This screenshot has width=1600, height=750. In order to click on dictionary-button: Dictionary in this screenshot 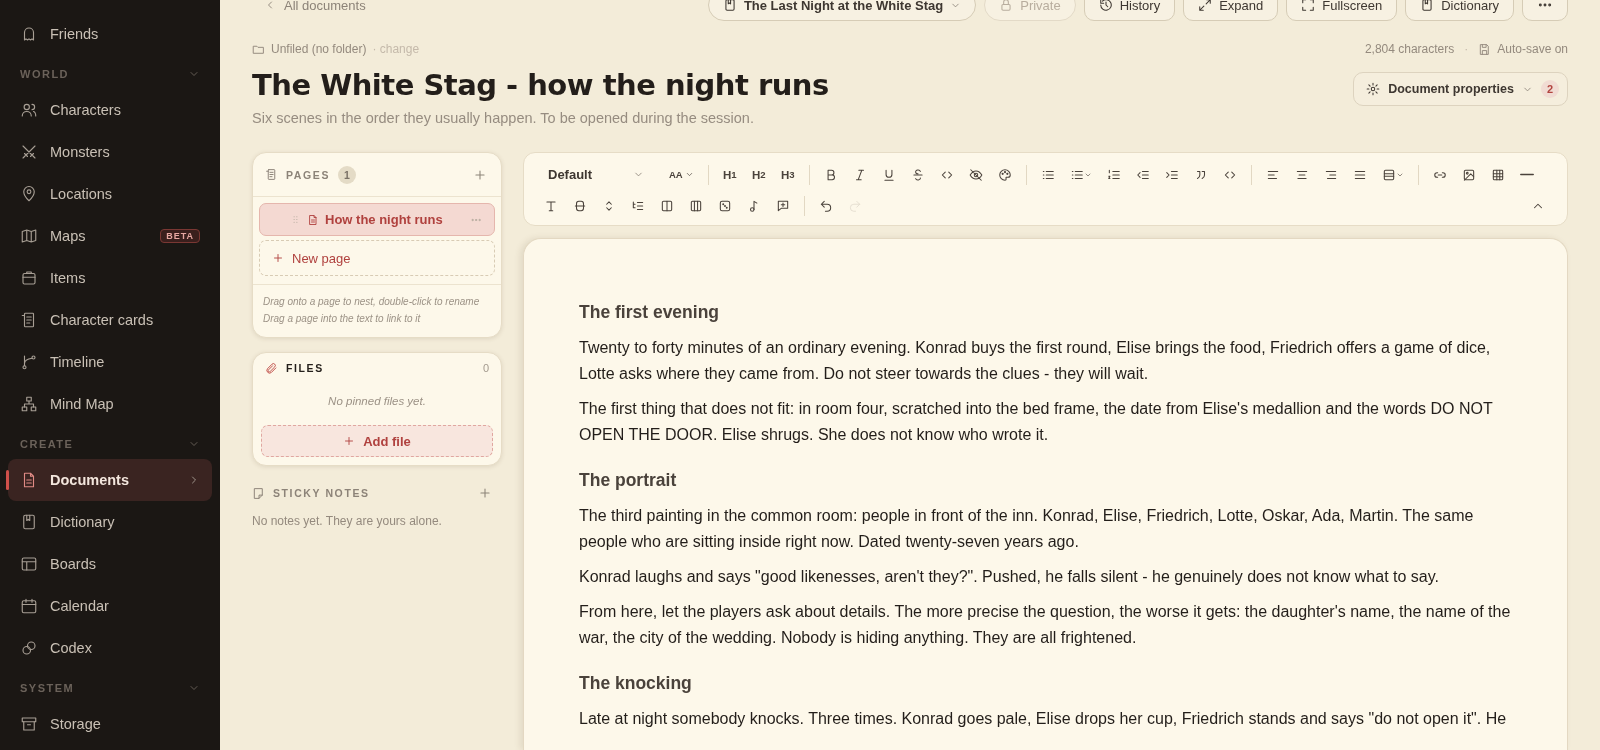, I will do `click(1459, 10)`.